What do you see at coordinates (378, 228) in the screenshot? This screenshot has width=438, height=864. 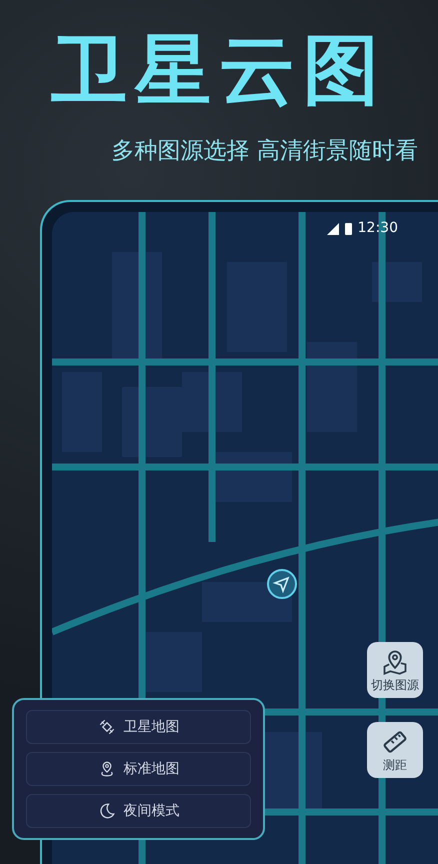 I see `status-time: 12:30` at bounding box center [378, 228].